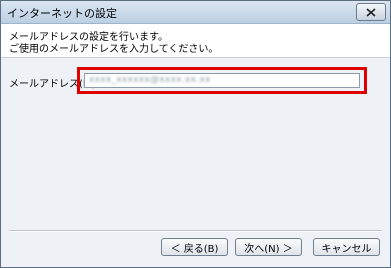 Image resolution: width=391 pixels, height=268 pixels. I want to click on window-title: インターネットの設定, so click(62, 13).